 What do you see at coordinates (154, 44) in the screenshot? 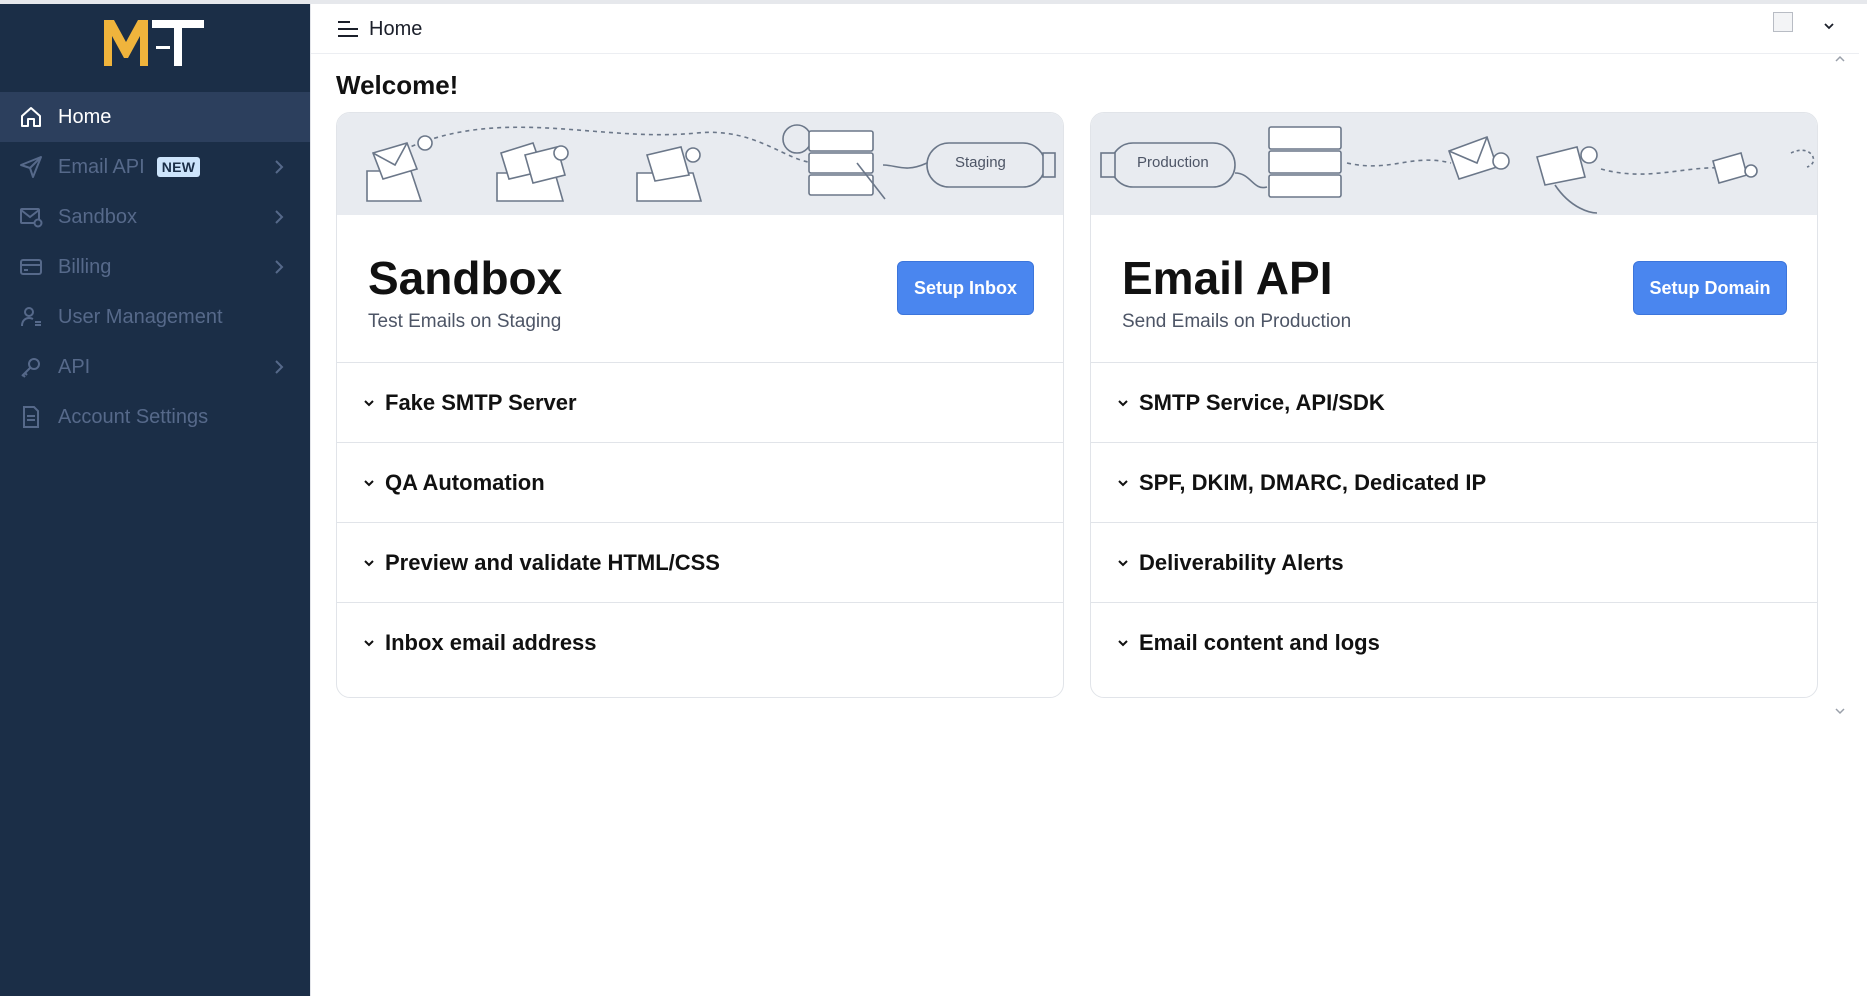
I see `logo` at bounding box center [154, 44].